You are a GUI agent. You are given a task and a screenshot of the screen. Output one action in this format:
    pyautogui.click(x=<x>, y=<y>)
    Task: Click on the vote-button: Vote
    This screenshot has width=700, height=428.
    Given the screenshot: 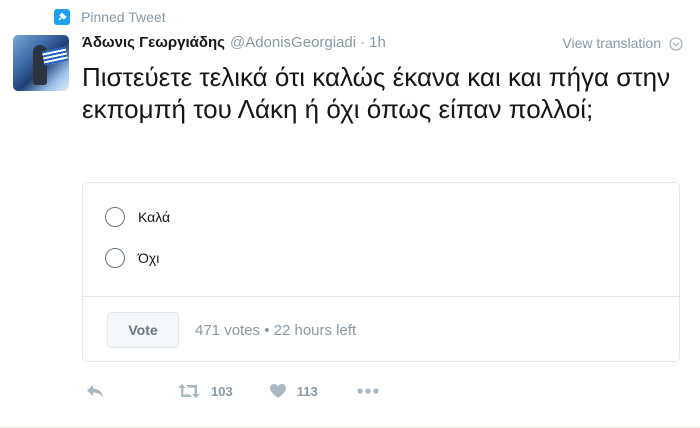 What is the action you would take?
    pyautogui.click(x=143, y=330)
    